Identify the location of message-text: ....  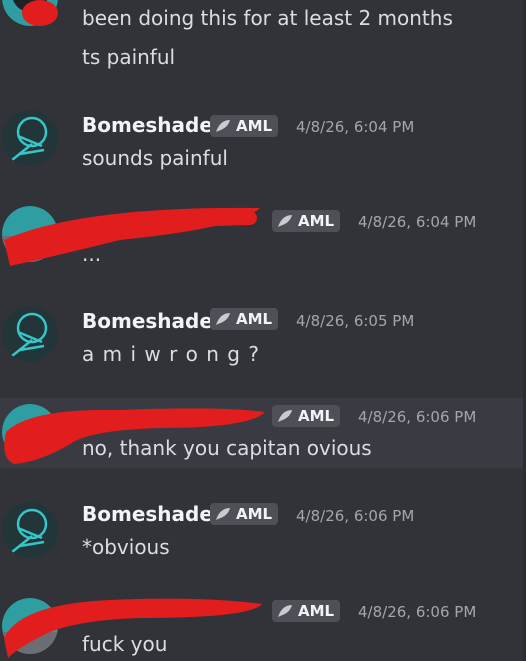
(92, 254).